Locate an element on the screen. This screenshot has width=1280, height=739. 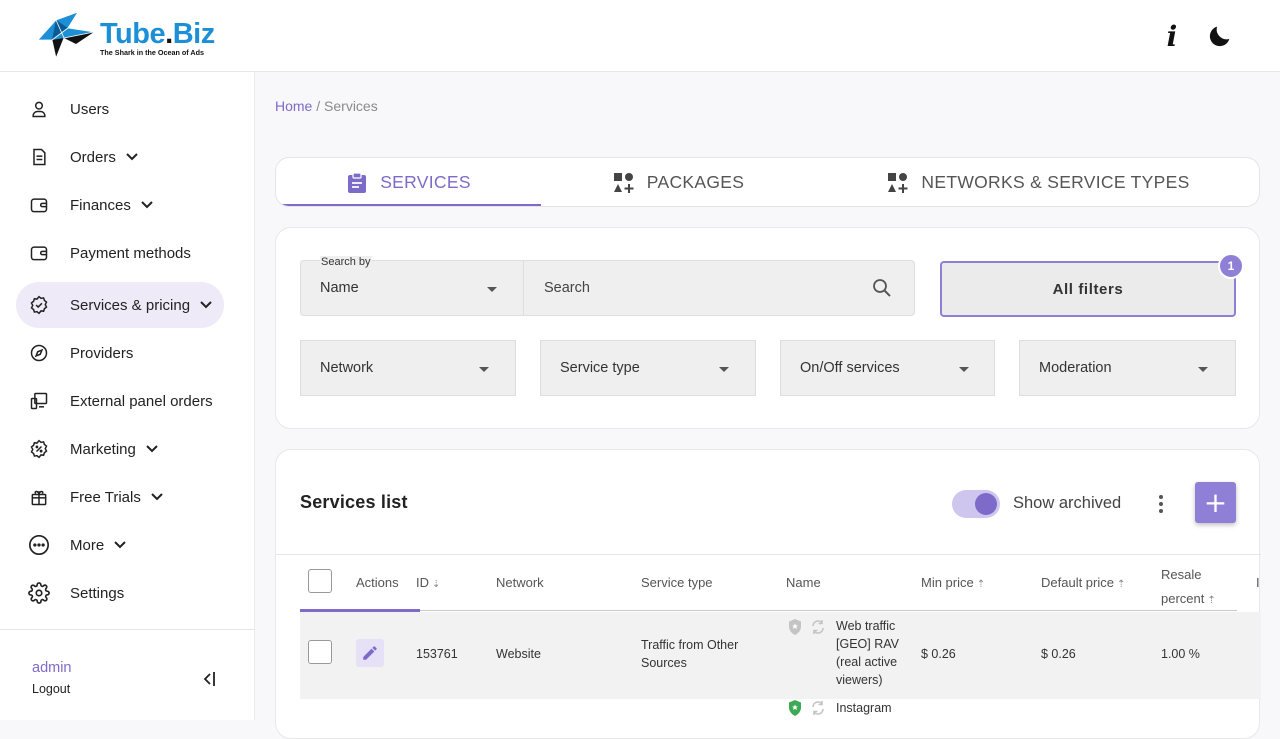
sidebar-item-users: Users is located at coordinates (120, 109).